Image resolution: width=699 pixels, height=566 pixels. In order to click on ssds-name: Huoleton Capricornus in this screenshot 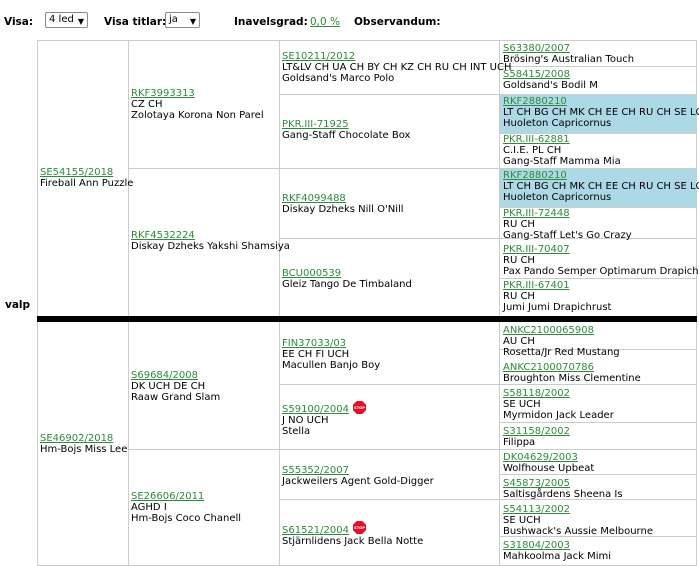, I will do `click(557, 123)`.